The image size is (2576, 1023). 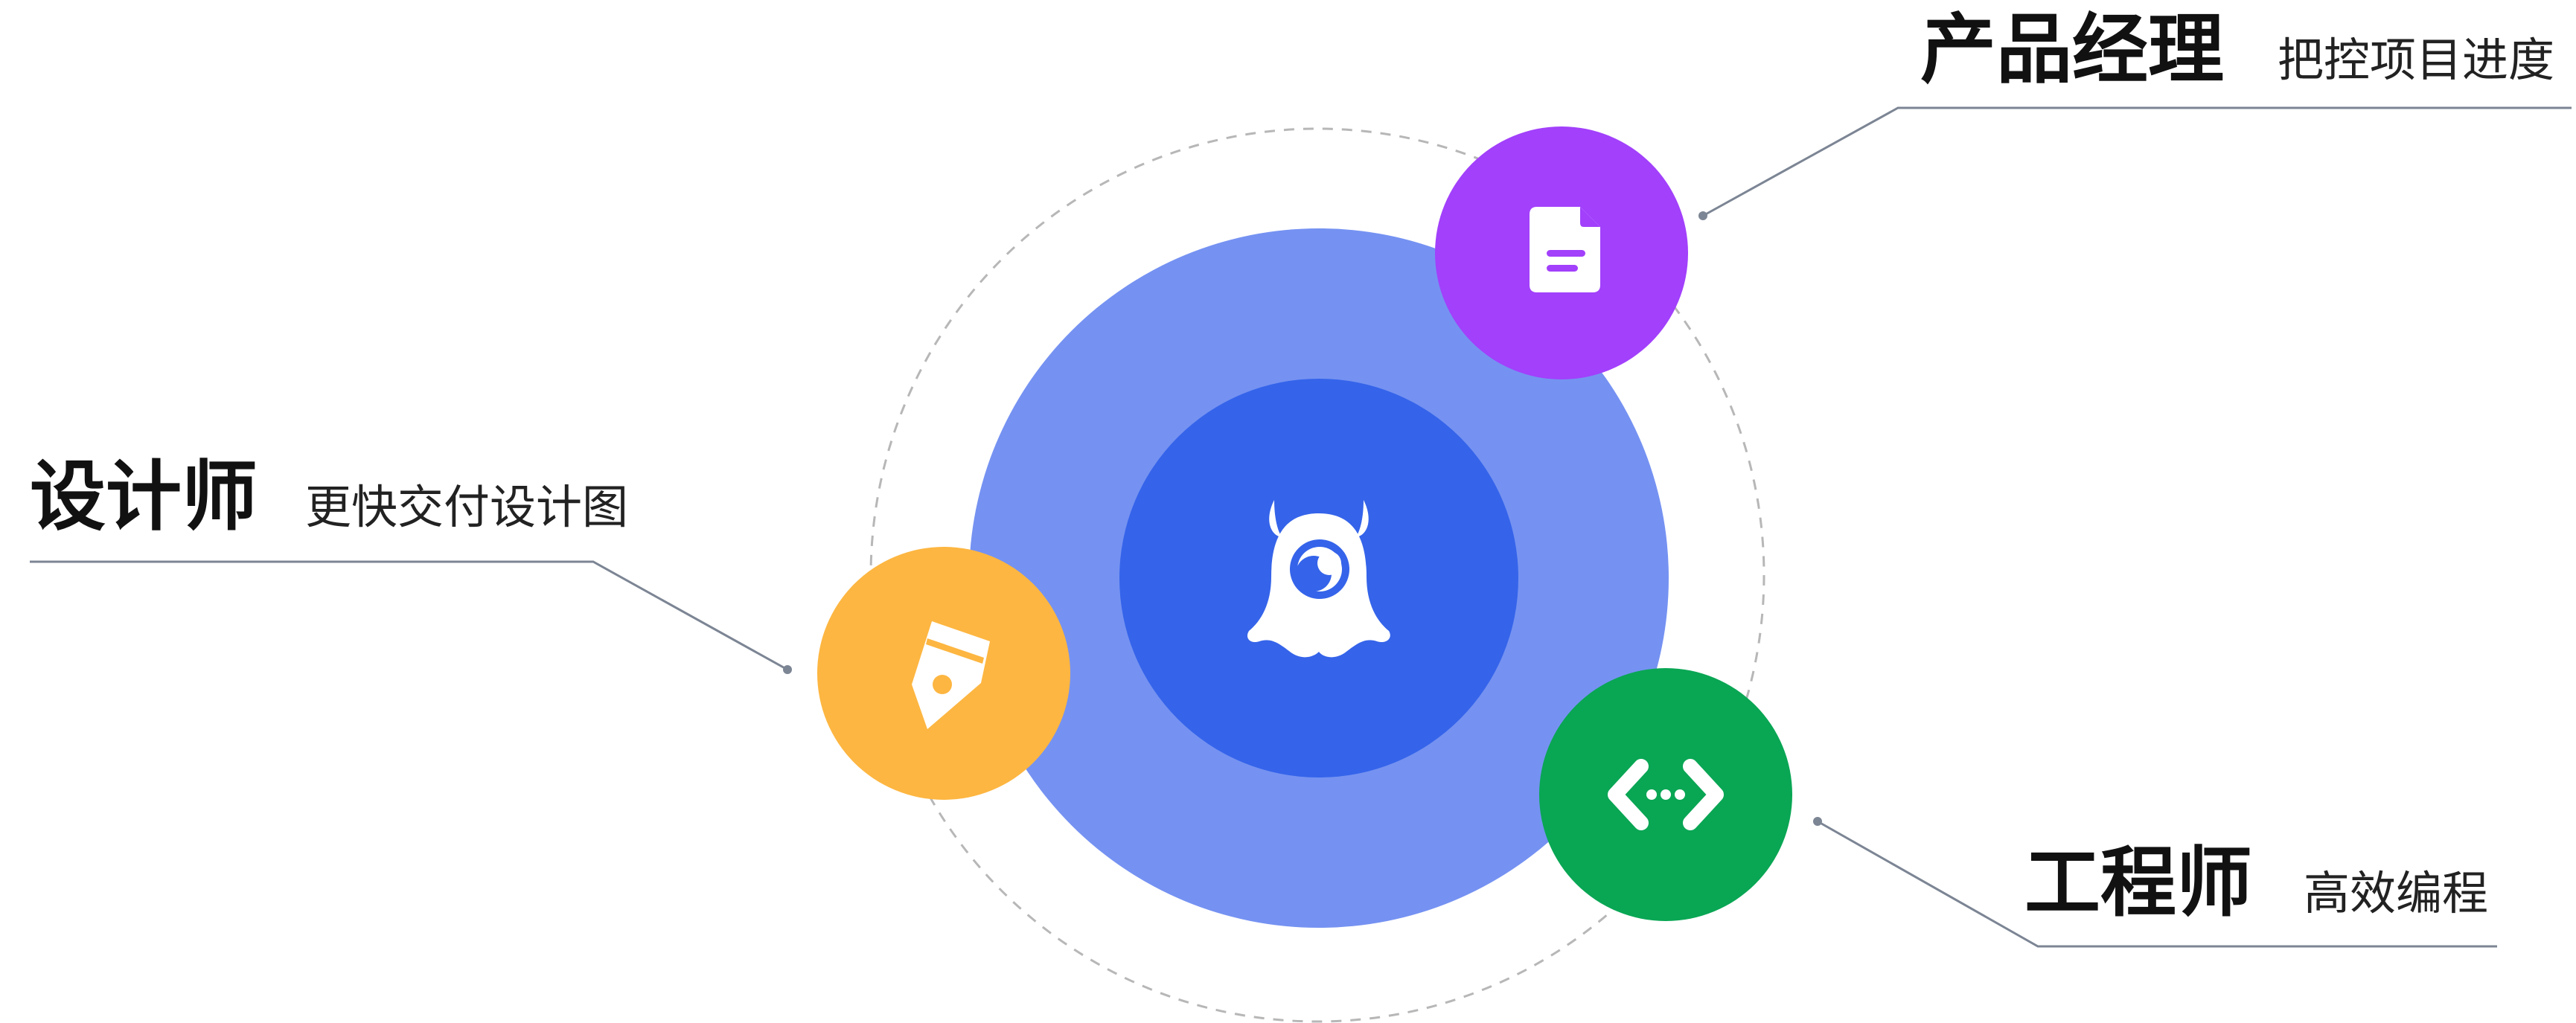 I want to click on product-title: 产品经理, so click(x=2072, y=50).